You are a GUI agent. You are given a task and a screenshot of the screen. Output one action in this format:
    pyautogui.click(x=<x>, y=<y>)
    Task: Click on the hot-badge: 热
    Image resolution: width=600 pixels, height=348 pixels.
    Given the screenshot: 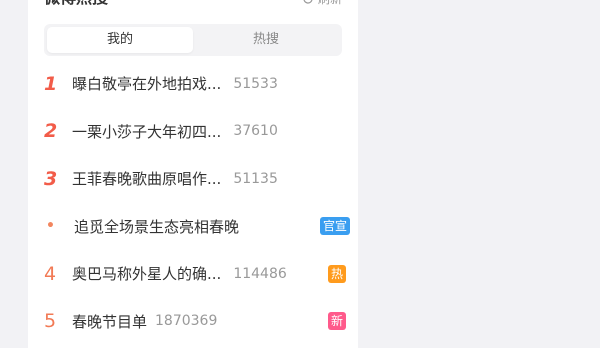 What is the action you would take?
    pyautogui.click(x=337, y=273)
    